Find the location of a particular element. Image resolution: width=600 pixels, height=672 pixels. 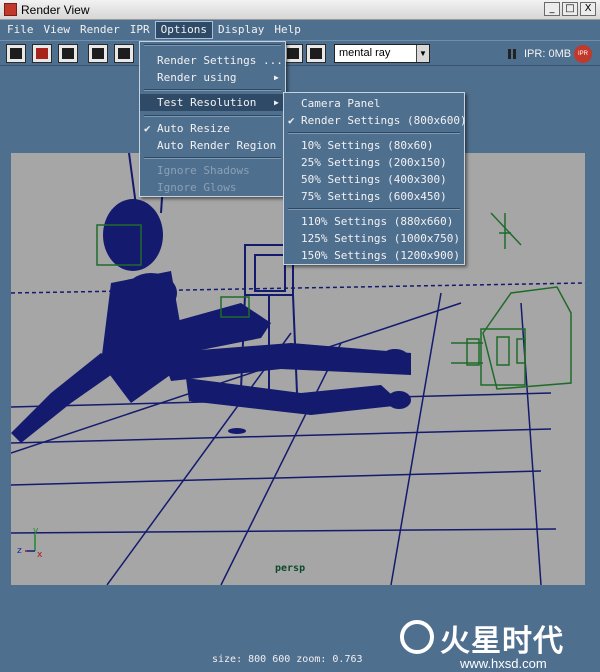

res-110-percent-label: 110% Settings (880x660) is located at coordinates (377, 221).